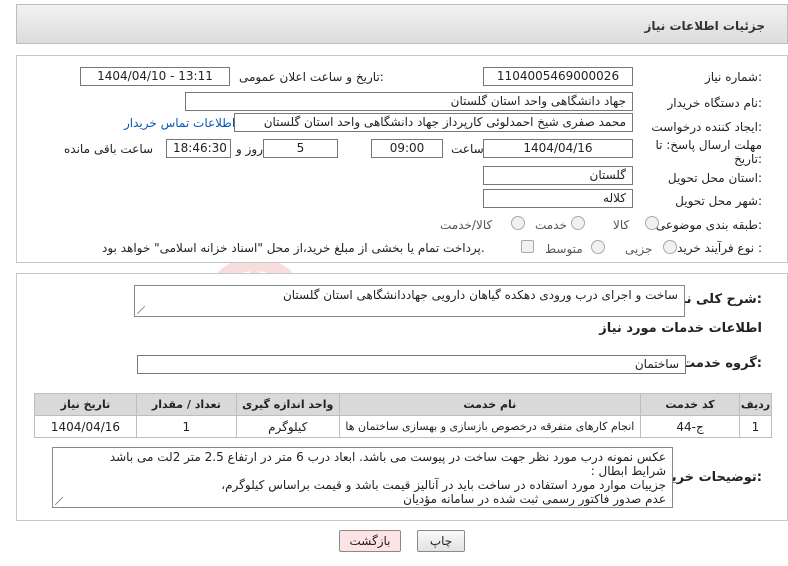 The width and height of the screenshot is (788, 566). What do you see at coordinates (748, 159) in the screenshot?
I see `deadline-label-line2: تاریخ:` at bounding box center [748, 159].